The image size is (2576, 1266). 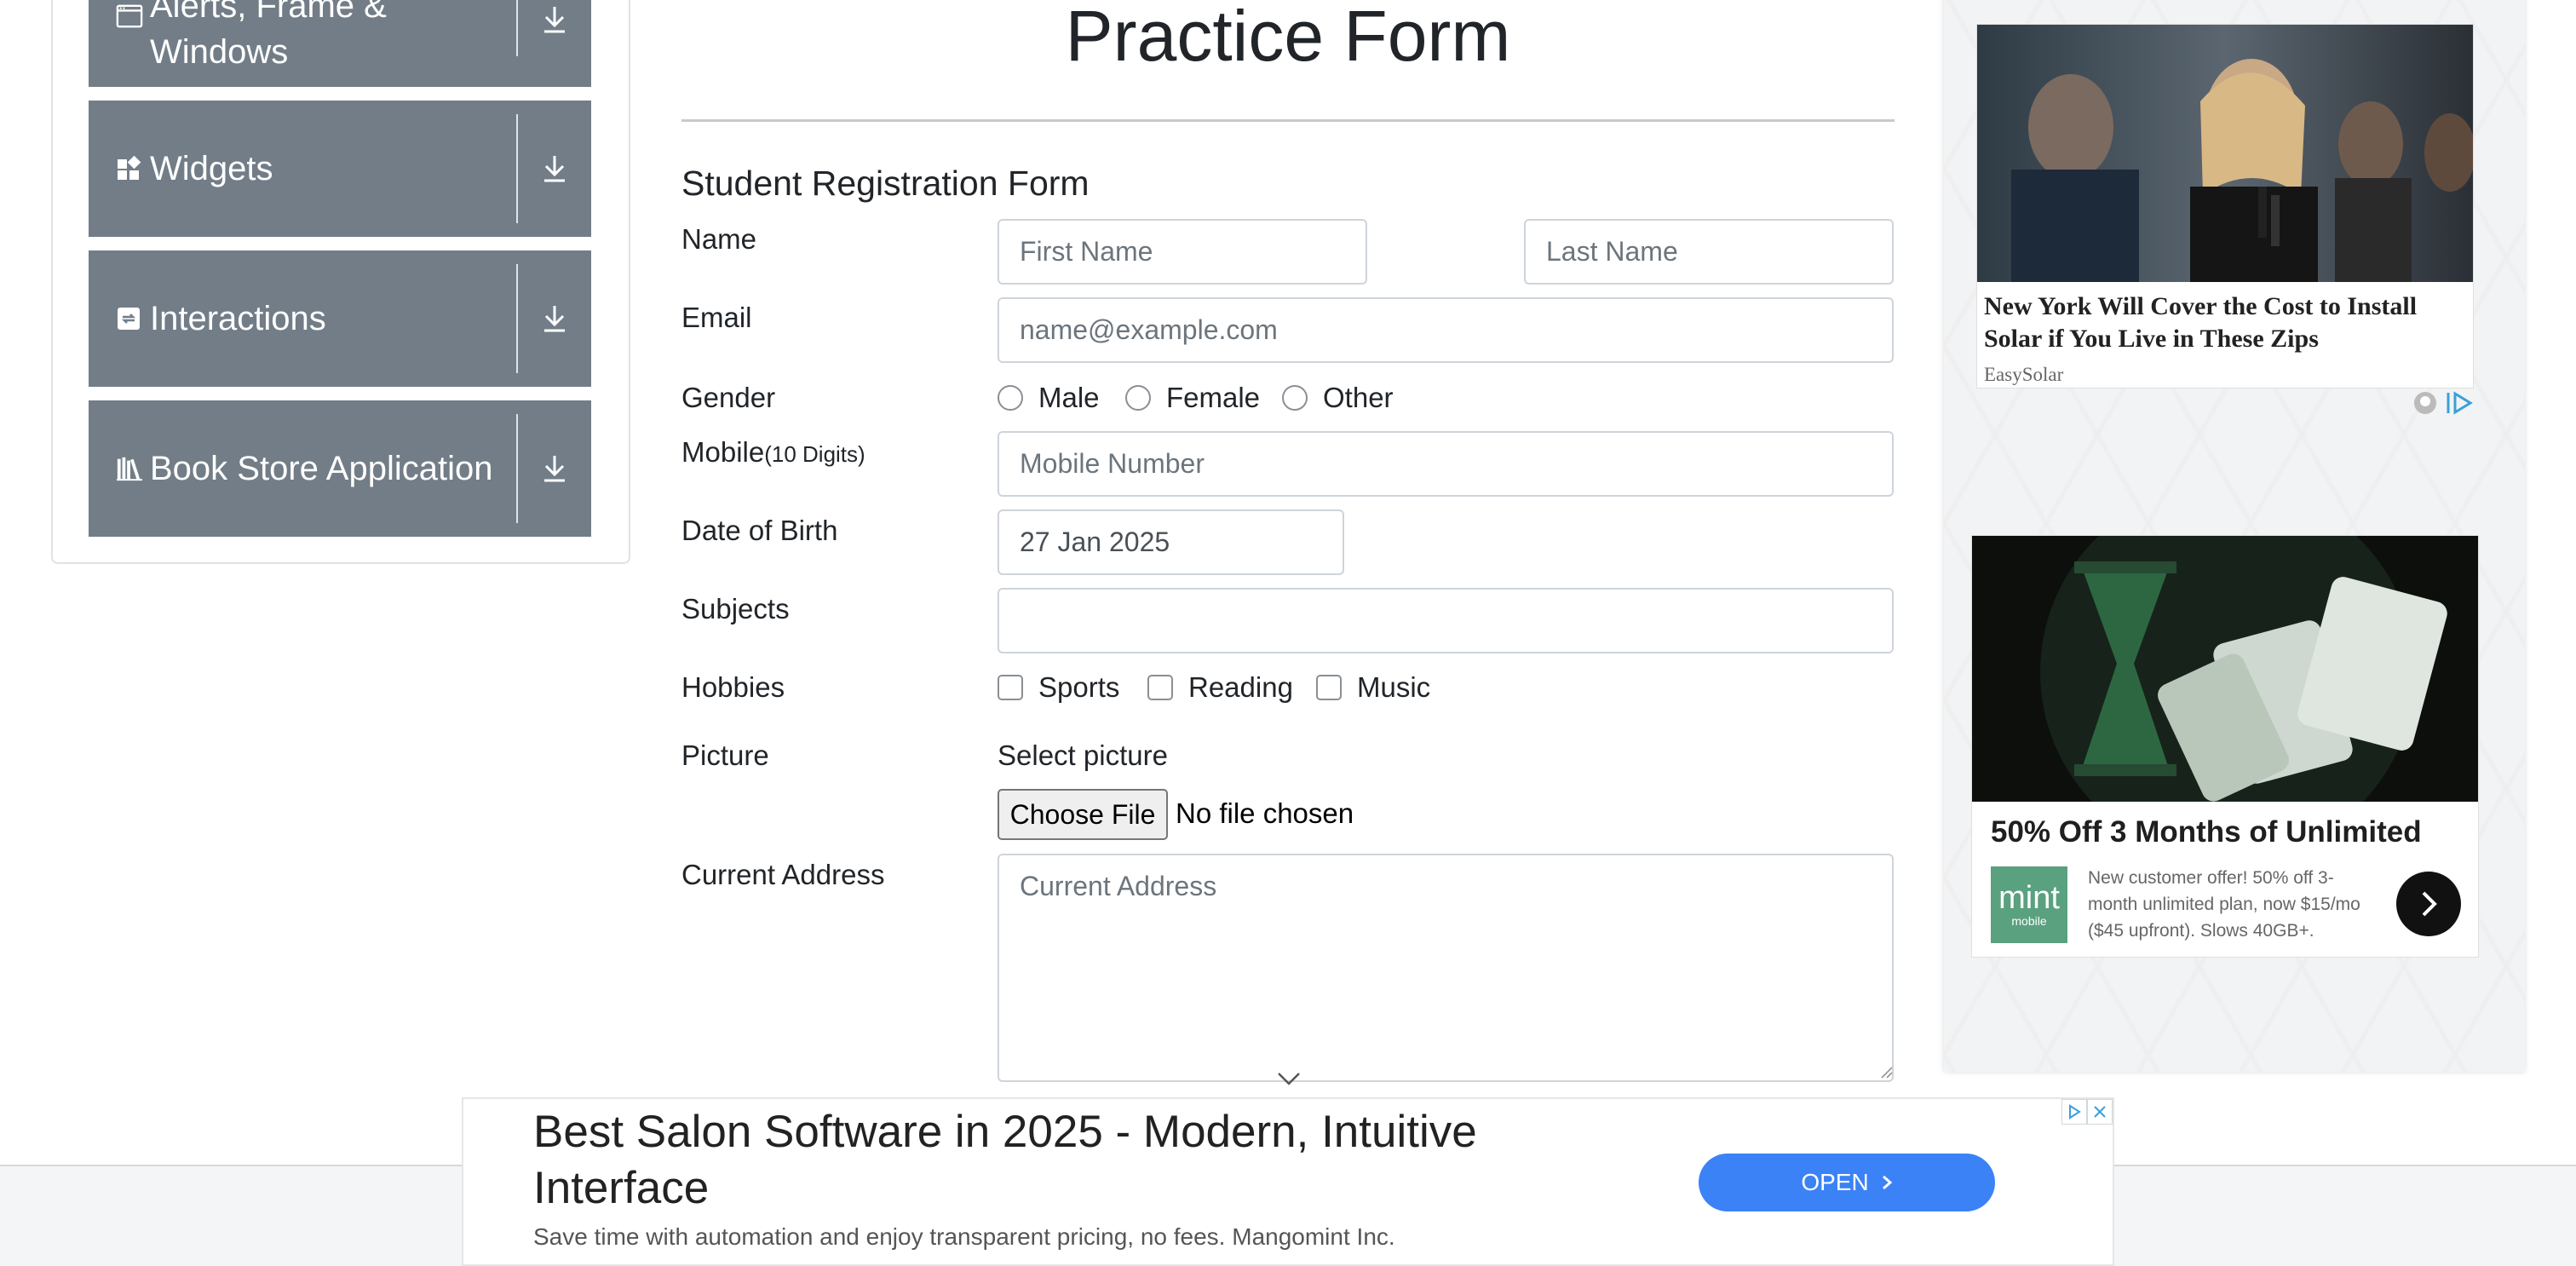 I want to click on hobbies-label: Hobbies, so click(x=733, y=687).